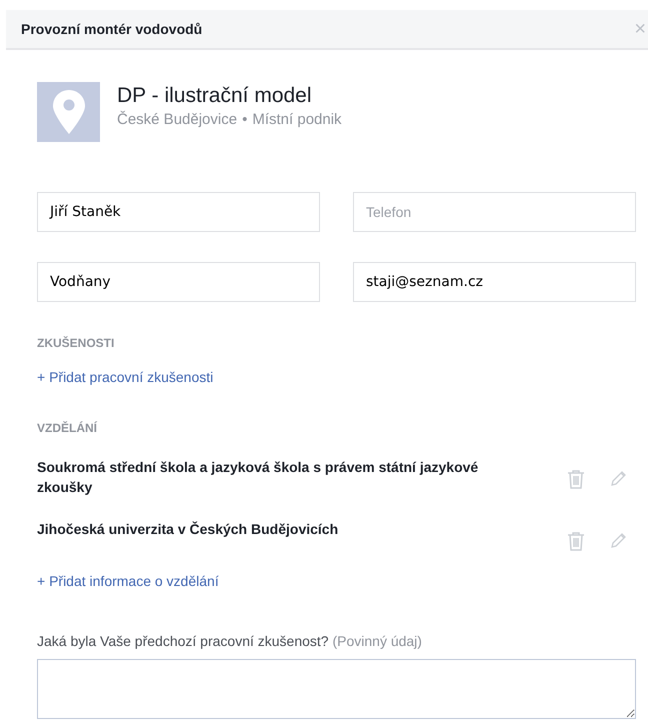  Describe the element at coordinates (215, 96) in the screenshot. I see `company-name: DP - ilustrační model` at that location.